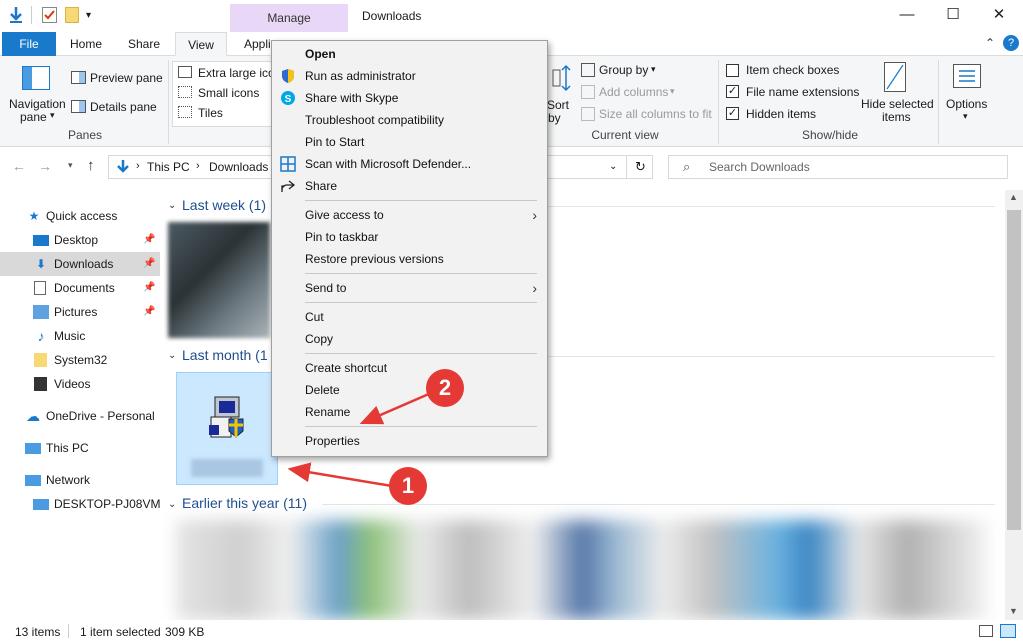 Image resolution: width=1023 pixels, height=644 pixels. Describe the element at coordinates (445, 388) in the screenshot. I see `annotation-badge-2: 2` at that location.